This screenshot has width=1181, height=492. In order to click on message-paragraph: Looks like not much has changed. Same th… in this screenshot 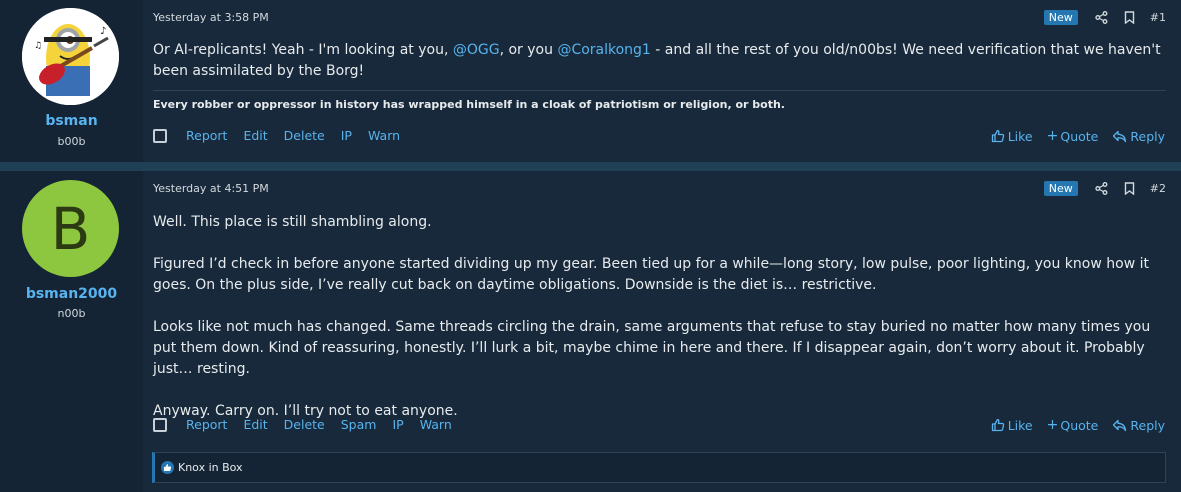, I will do `click(652, 348)`.